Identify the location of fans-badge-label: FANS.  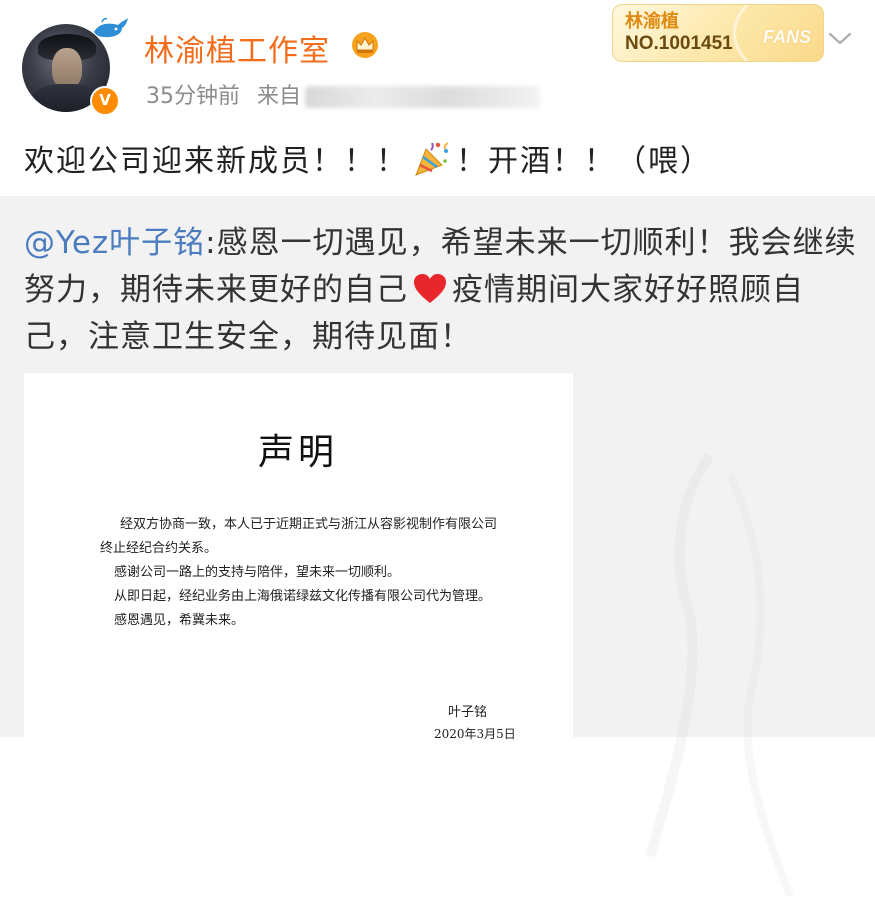
(787, 37).